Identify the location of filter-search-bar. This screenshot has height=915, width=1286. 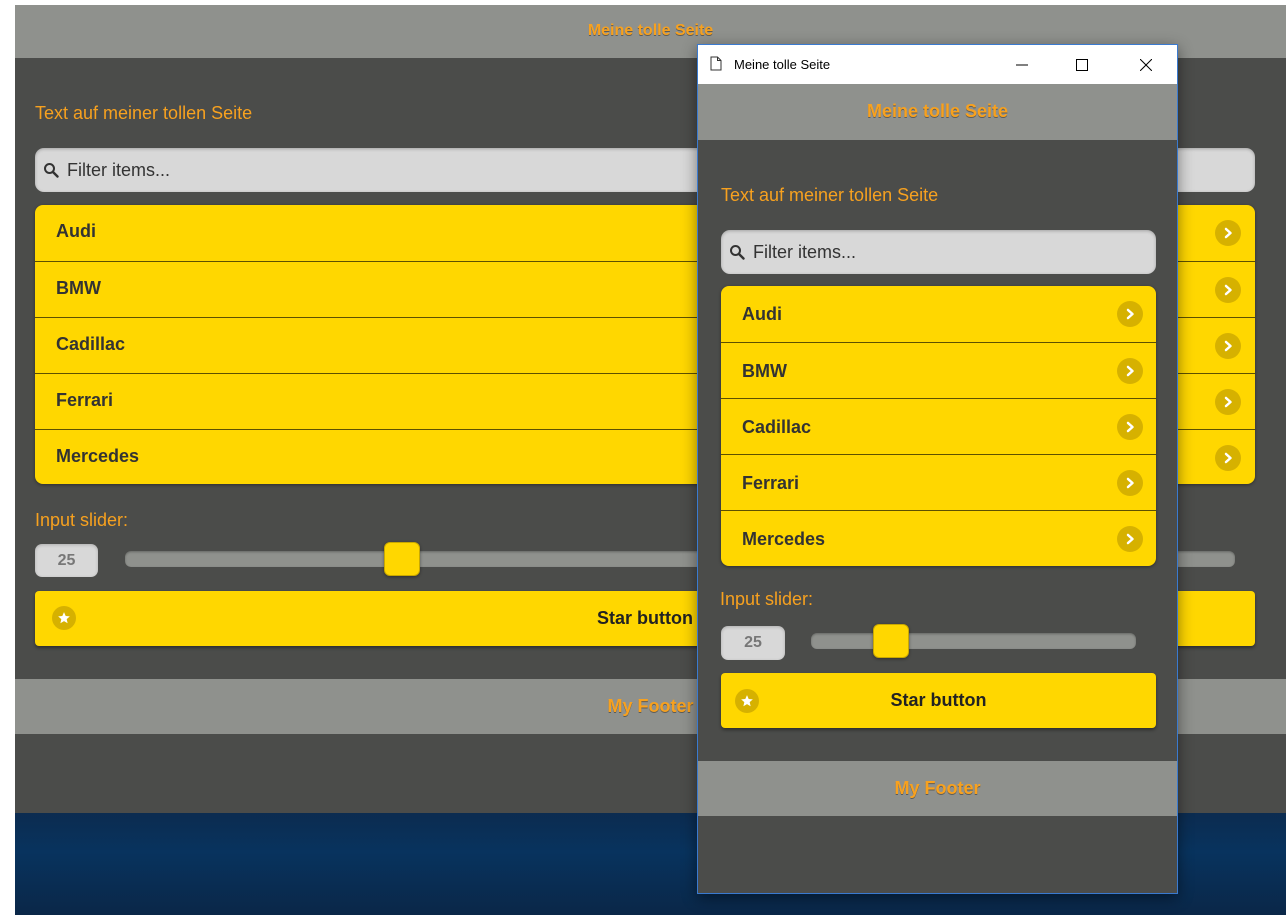
(938, 252).